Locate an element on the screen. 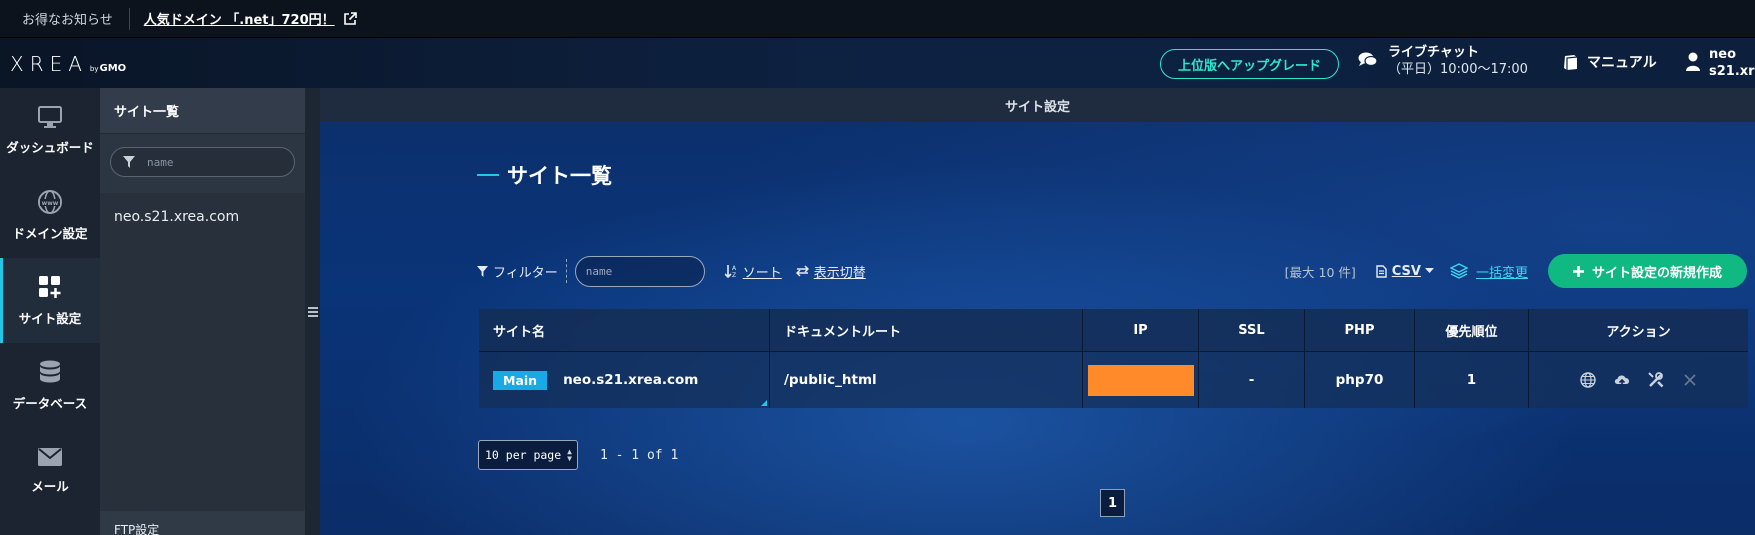 This screenshot has height=535, width=1755. page-header: サイト設定 is located at coordinates (1037, 105).